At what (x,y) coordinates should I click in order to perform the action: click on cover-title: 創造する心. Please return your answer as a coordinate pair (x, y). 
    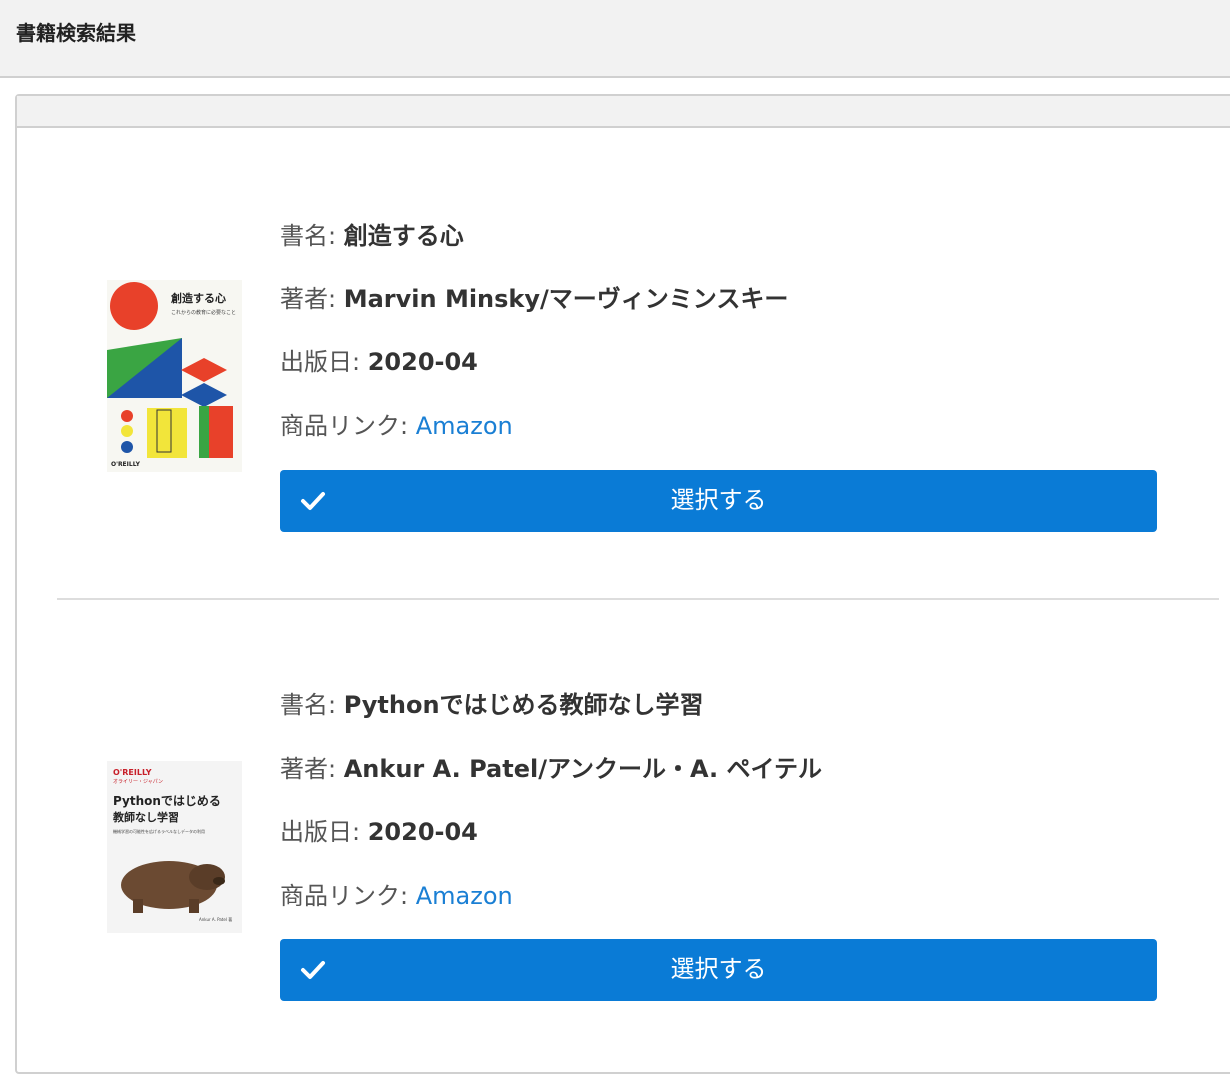
    Looking at the image, I should click on (198, 298).